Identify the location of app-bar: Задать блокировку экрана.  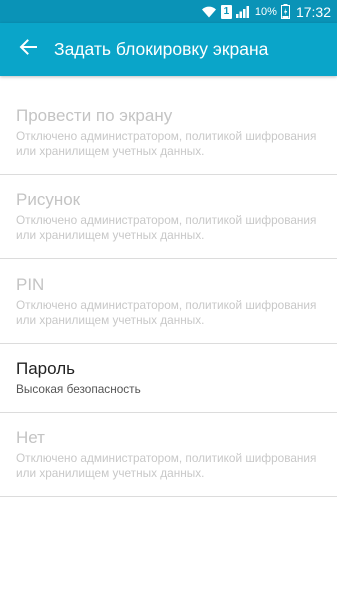
(168, 49).